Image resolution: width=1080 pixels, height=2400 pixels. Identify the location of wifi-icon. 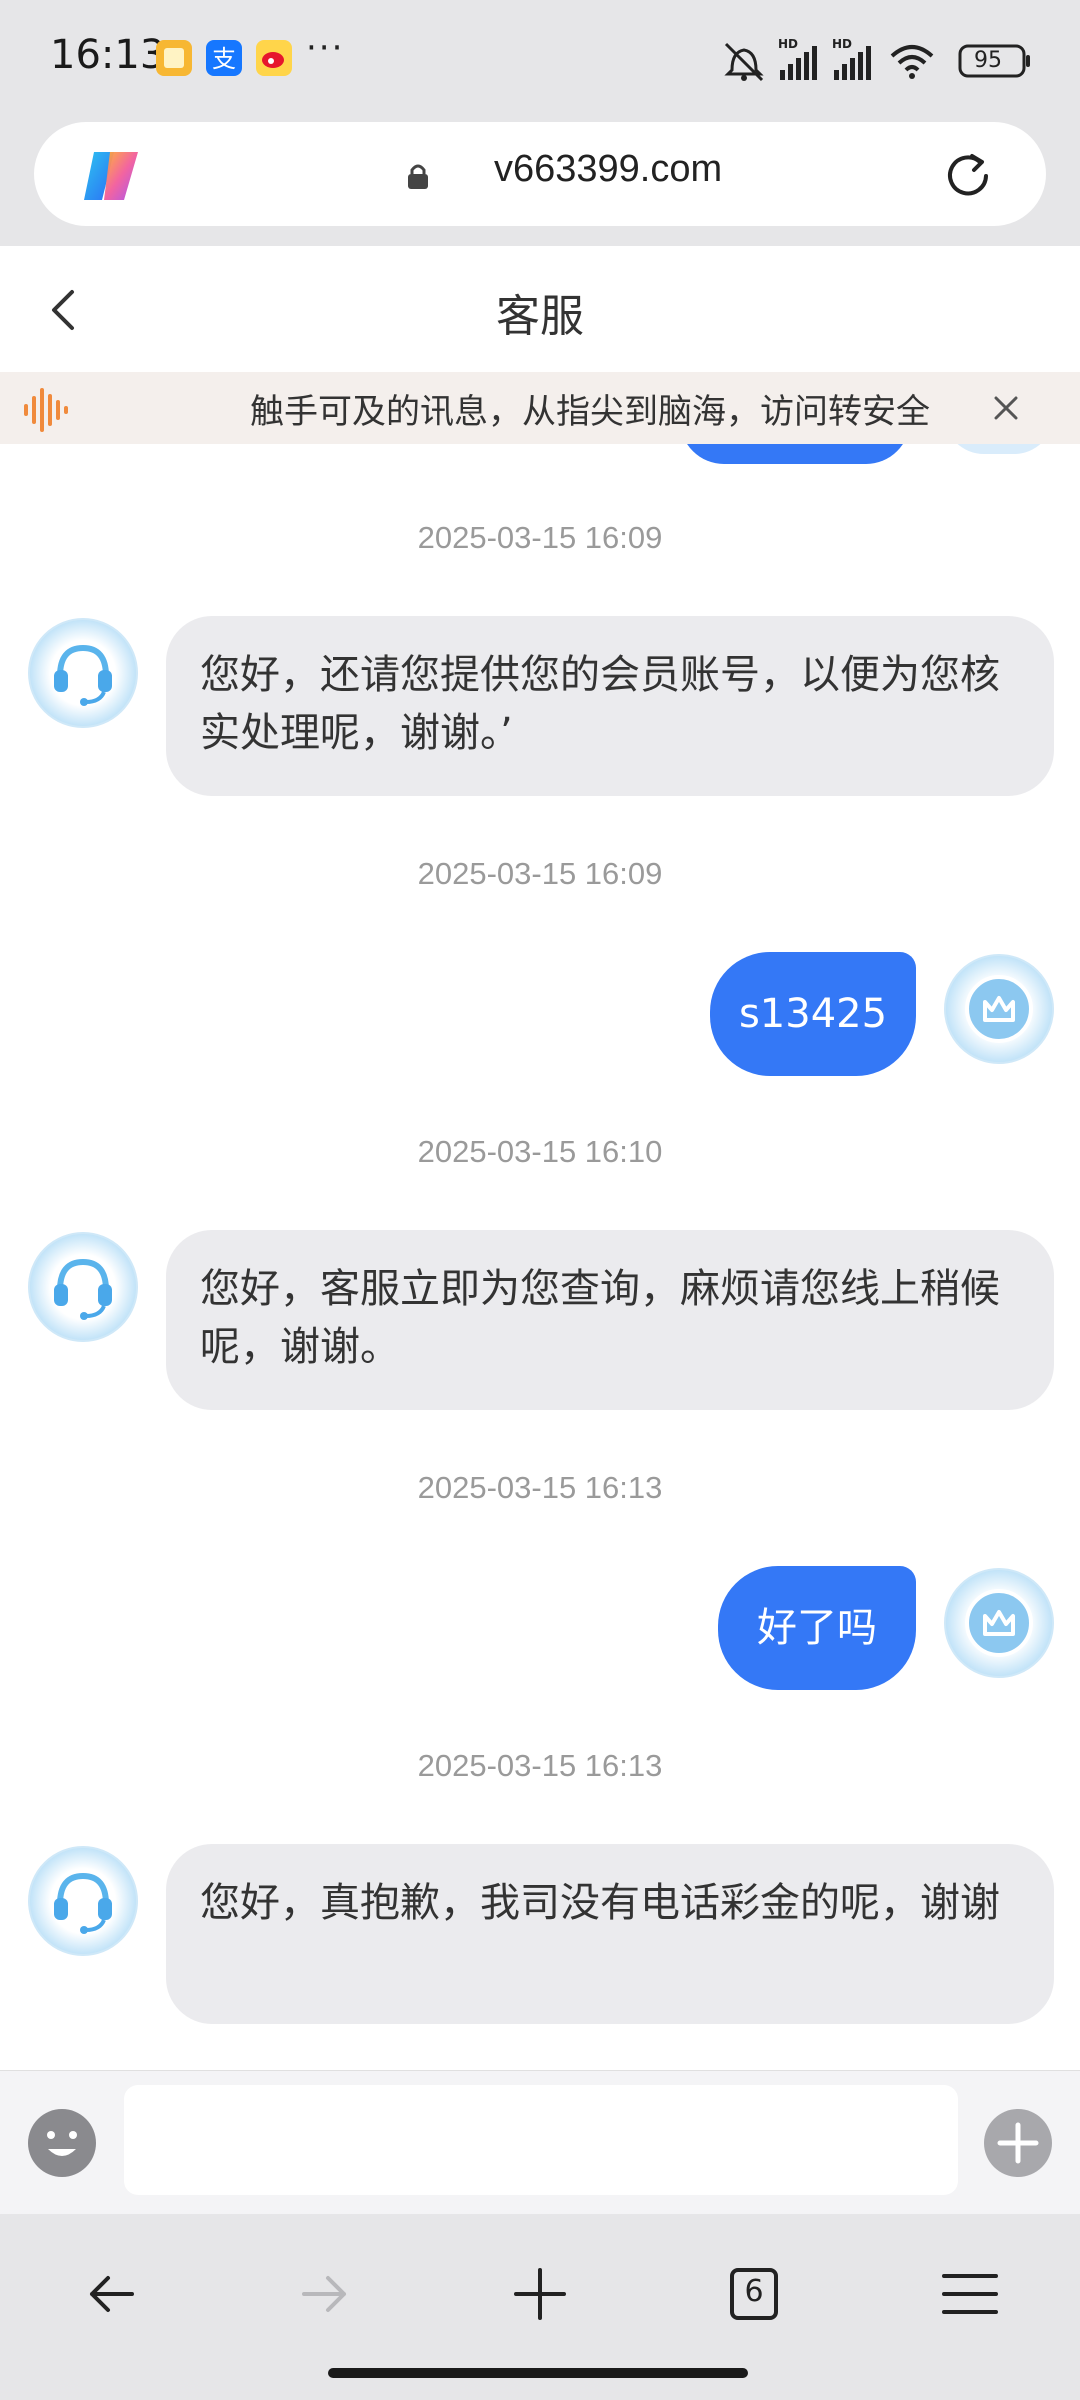
(912, 62).